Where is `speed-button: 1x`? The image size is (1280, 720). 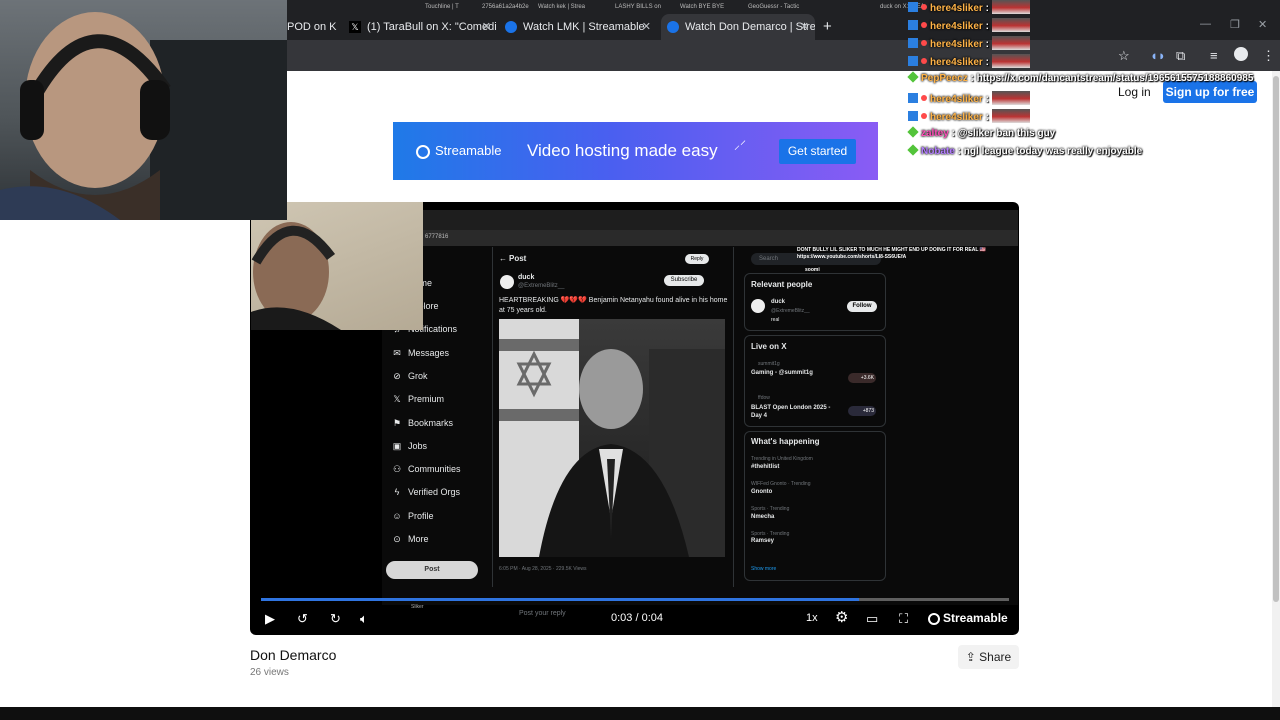 speed-button: 1x is located at coordinates (812, 618).